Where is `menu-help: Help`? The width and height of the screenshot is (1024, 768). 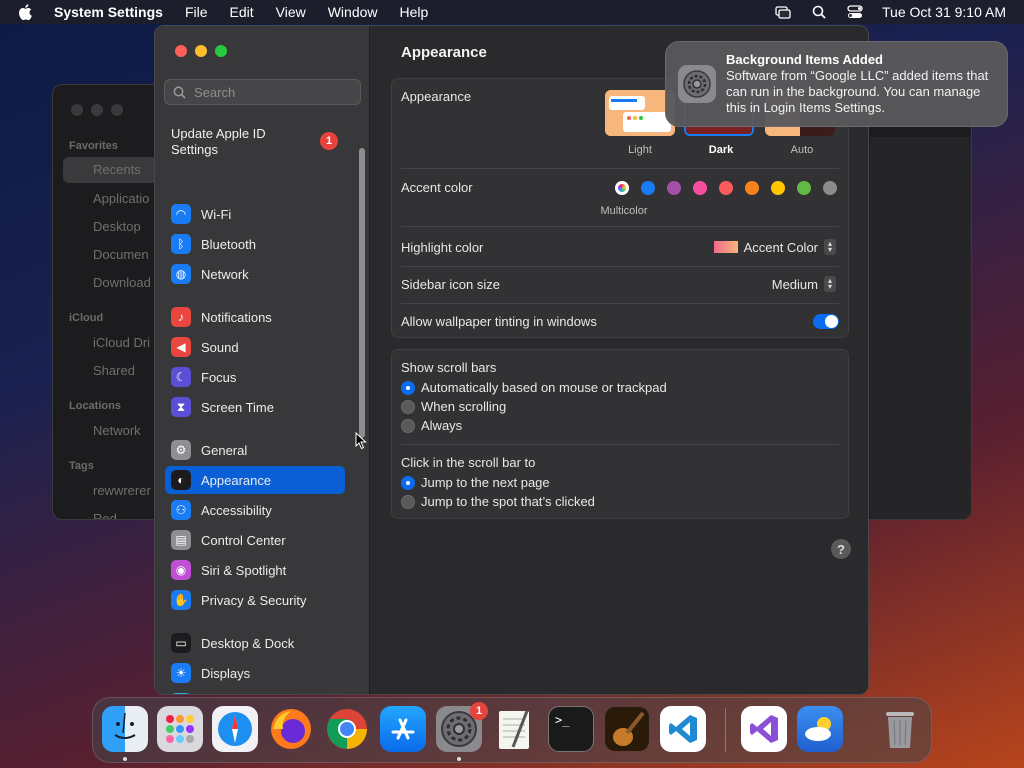 menu-help: Help is located at coordinates (414, 12).